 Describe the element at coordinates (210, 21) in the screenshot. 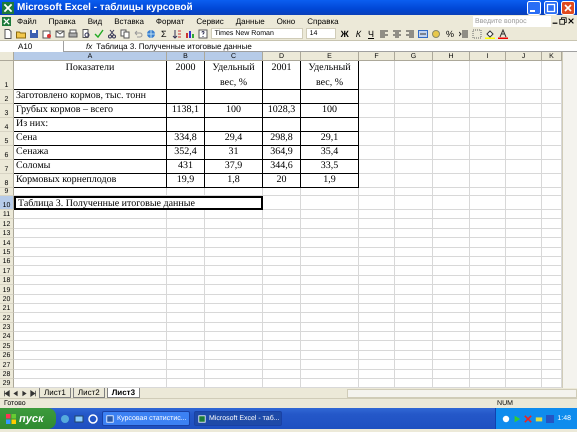

I see `menu-item: Сервис` at that location.